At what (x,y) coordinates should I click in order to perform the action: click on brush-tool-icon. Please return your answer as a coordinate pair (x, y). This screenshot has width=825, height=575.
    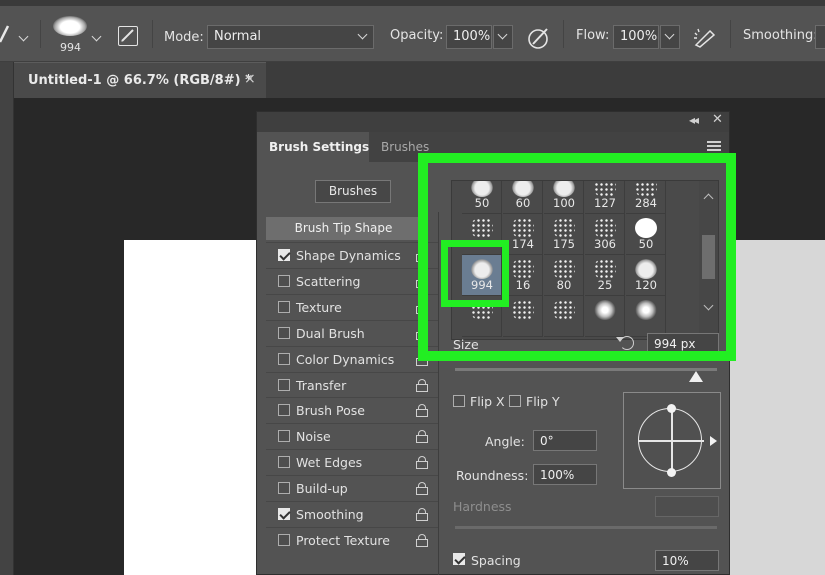
    Looking at the image, I should click on (5, 33).